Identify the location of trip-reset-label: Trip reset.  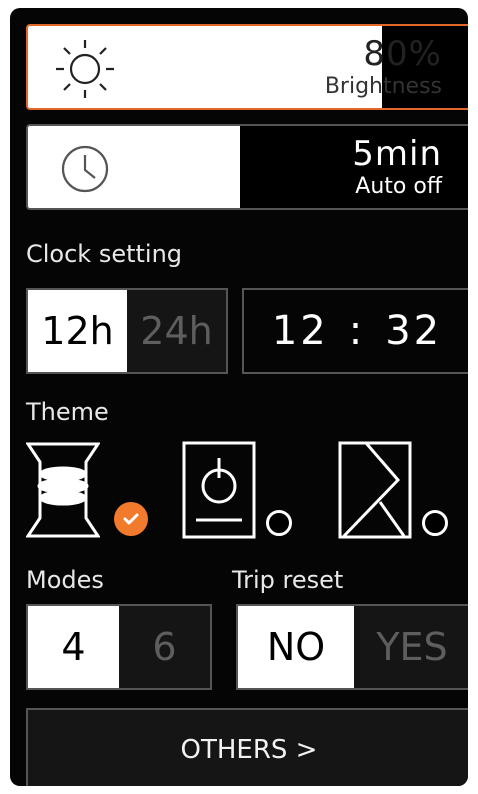
(288, 580).